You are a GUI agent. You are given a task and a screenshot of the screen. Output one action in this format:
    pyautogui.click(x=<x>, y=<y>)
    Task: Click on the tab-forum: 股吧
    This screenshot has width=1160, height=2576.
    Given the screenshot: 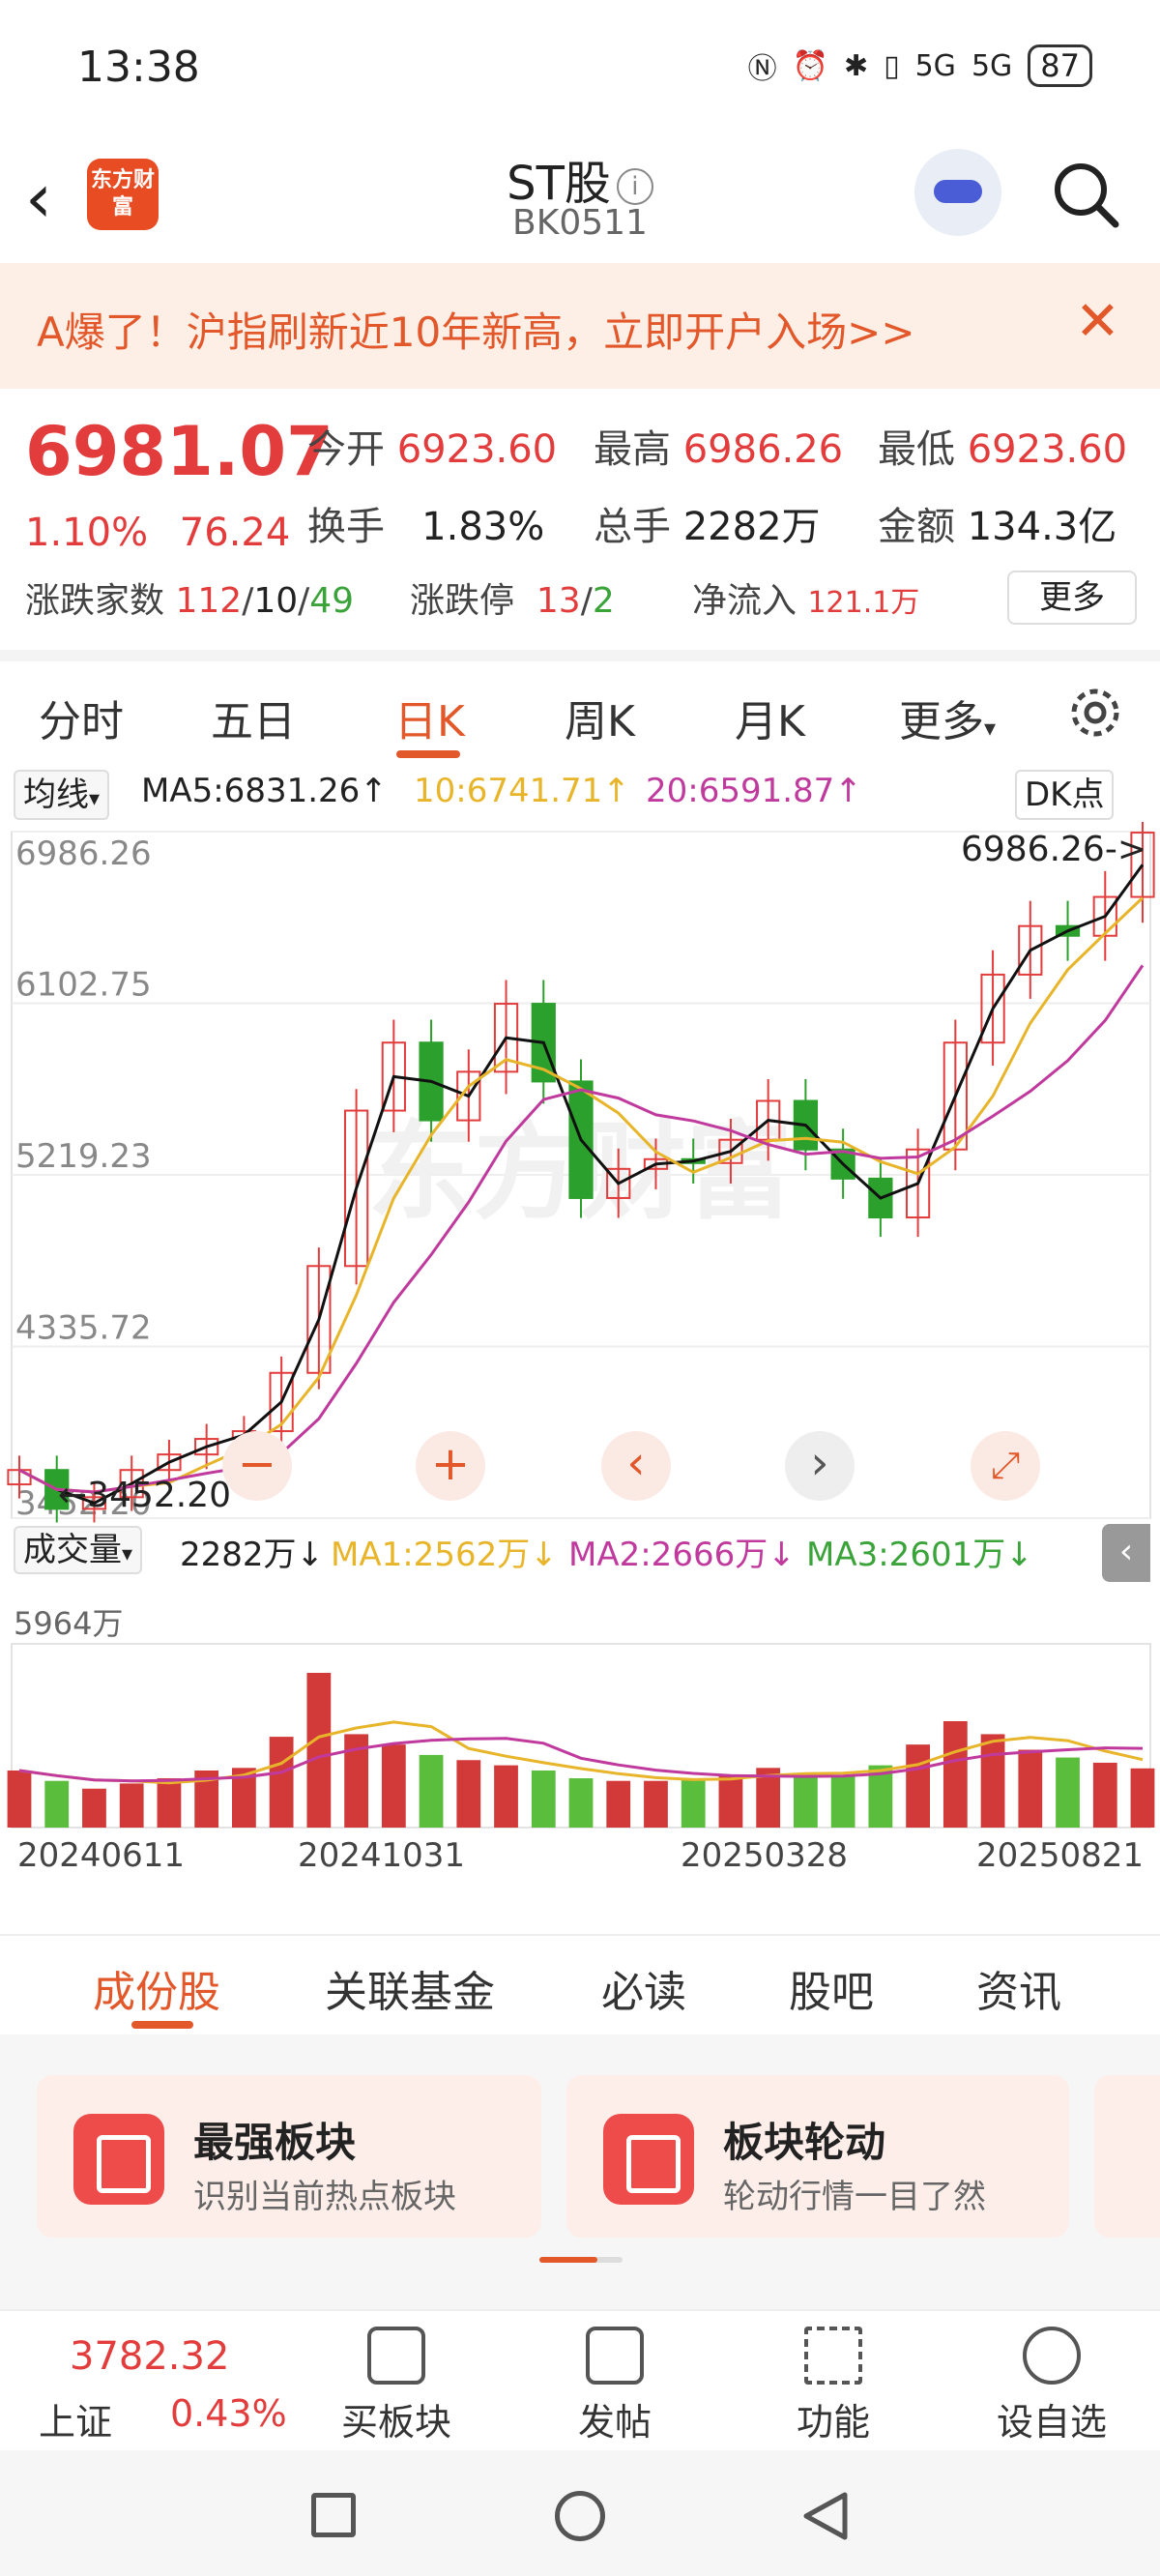 What is the action you would take?
    pyautogui.click(x=831, y=1988)
    